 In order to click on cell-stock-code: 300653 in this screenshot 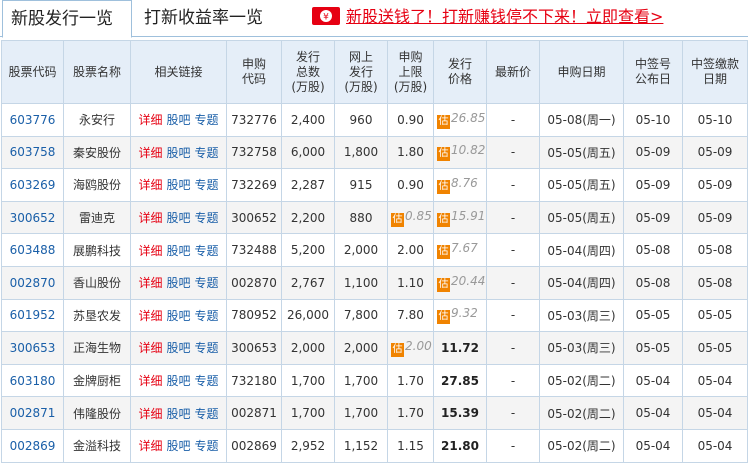, I will do `click(32, 348)`.